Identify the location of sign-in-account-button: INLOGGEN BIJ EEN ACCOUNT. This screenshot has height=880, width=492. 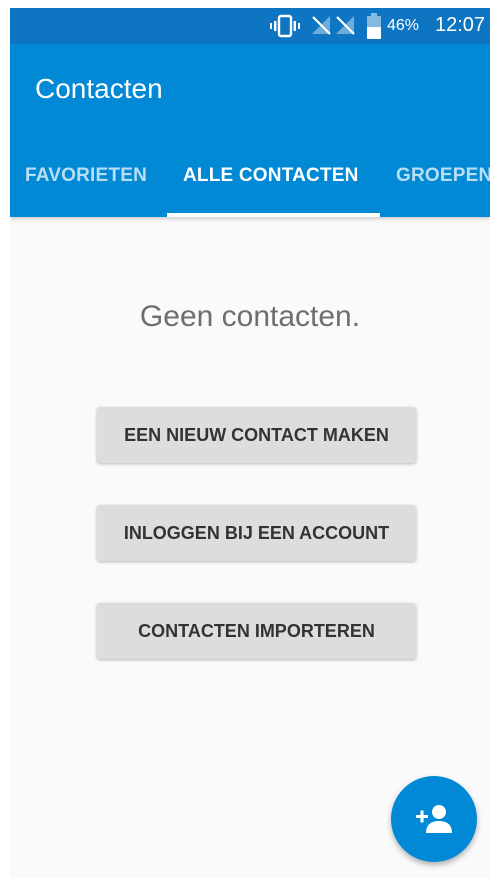
(256, 533).